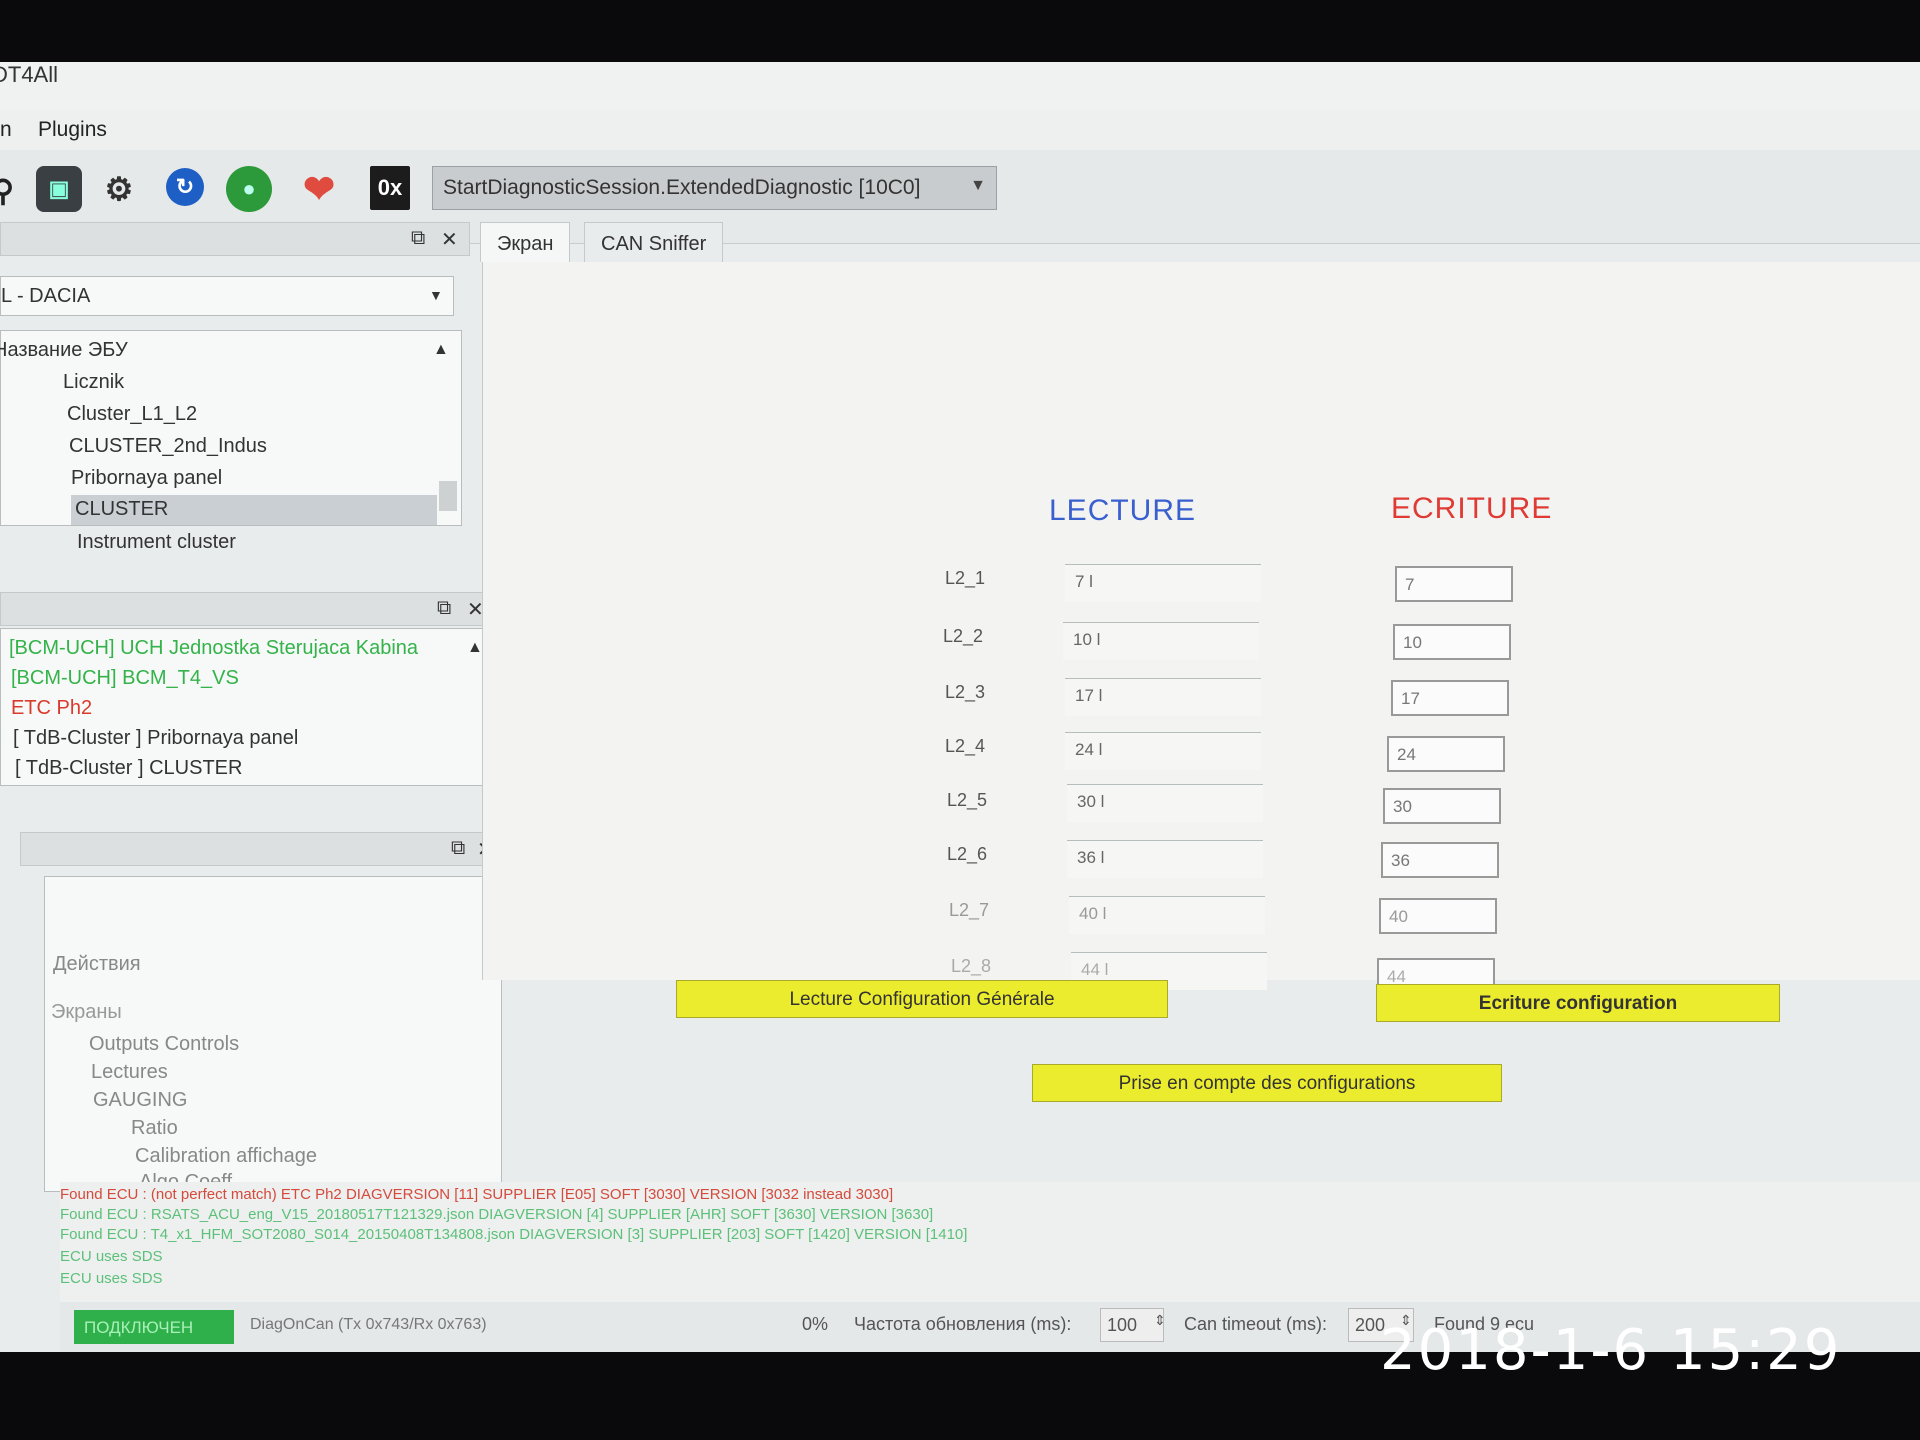  I want to click on ecu-dock-titlebar: ⧉ ✕, so click(235, 239).